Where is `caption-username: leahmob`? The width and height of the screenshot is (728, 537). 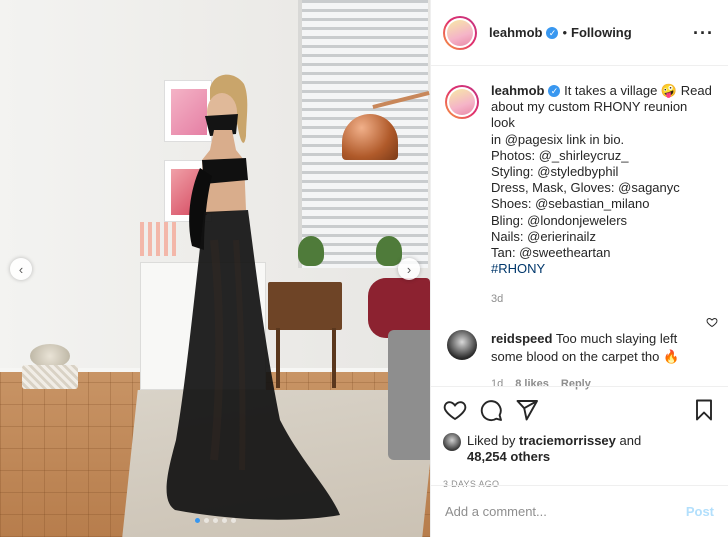
caption-username: leahmob is located at coordinates (517, 90).